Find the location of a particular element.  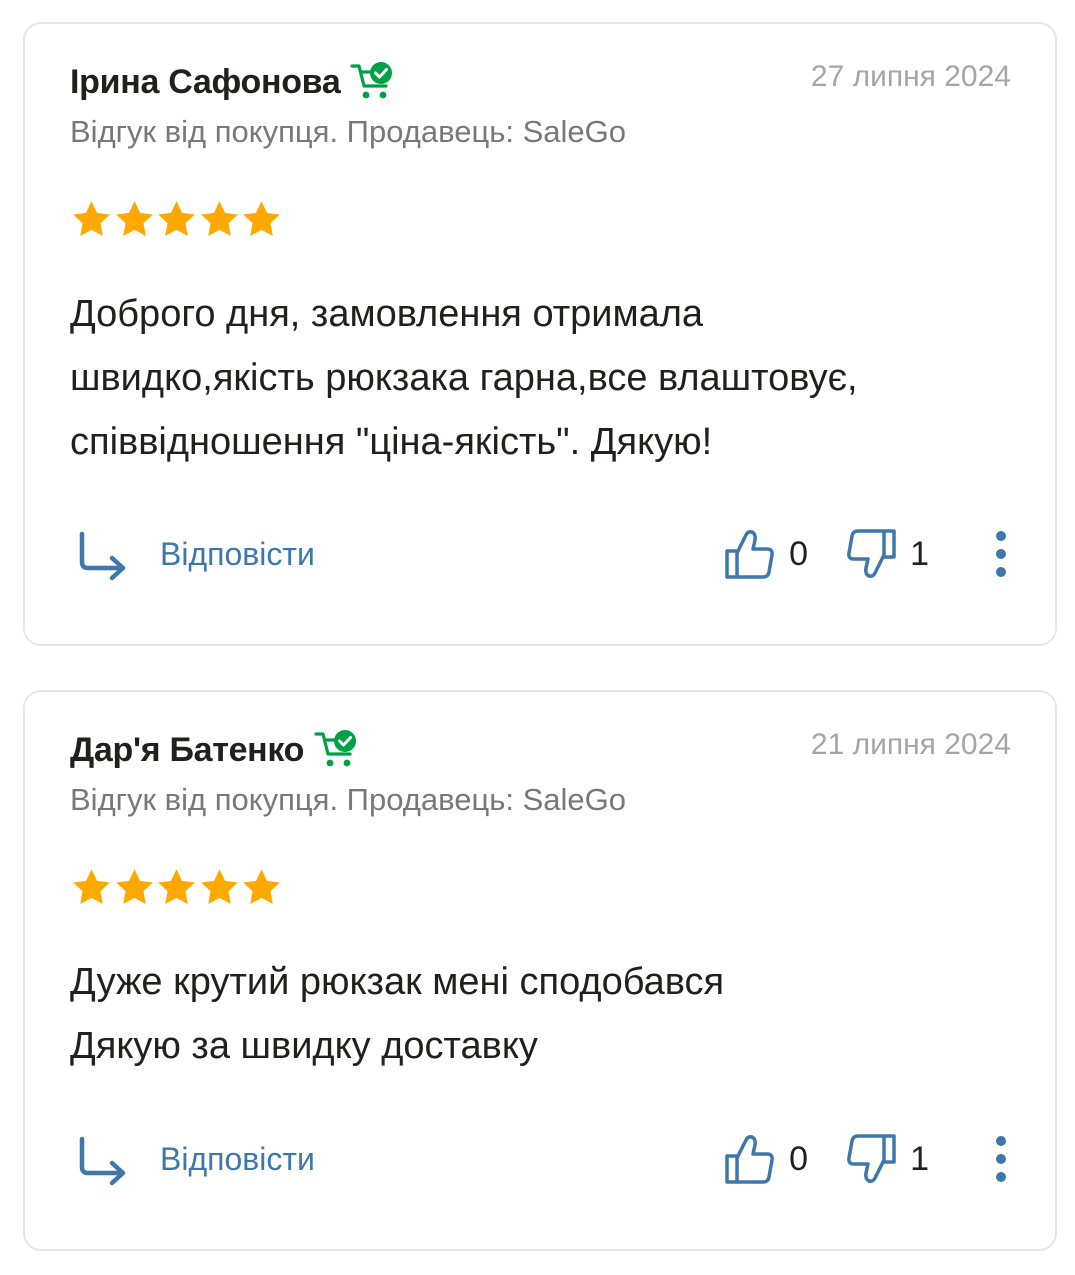

review-header: Дар'я Батенко is located at coordinates (215, 750).